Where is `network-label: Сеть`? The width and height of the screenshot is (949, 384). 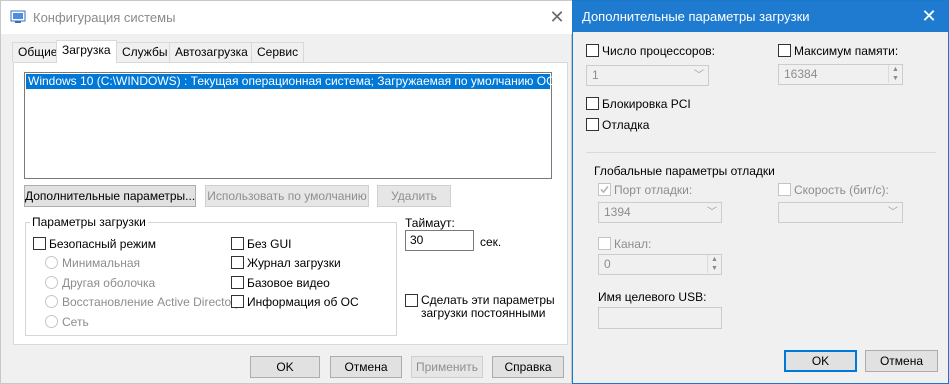 network-label: Сеть is located at coordinates (75, 322).